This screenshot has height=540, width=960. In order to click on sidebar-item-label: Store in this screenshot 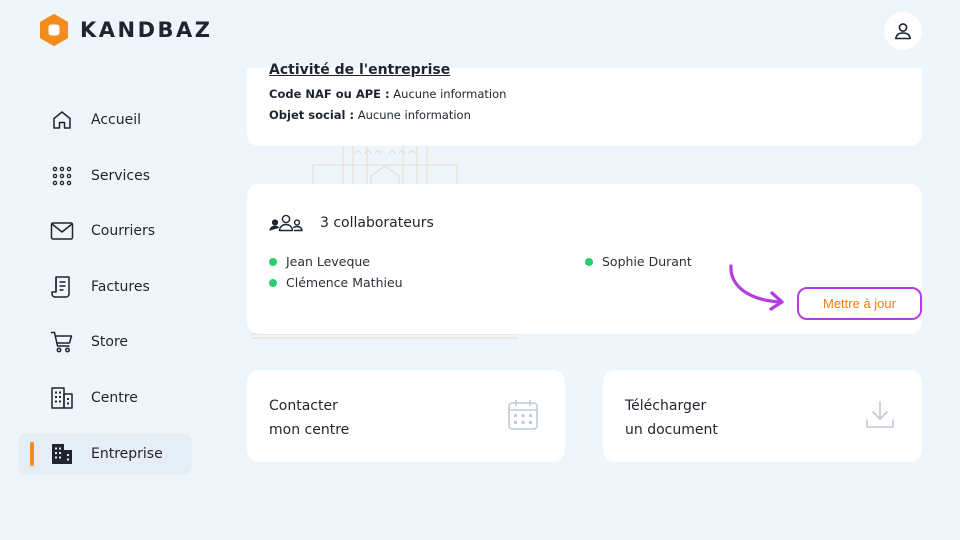, I will do `click(110, 342)`.